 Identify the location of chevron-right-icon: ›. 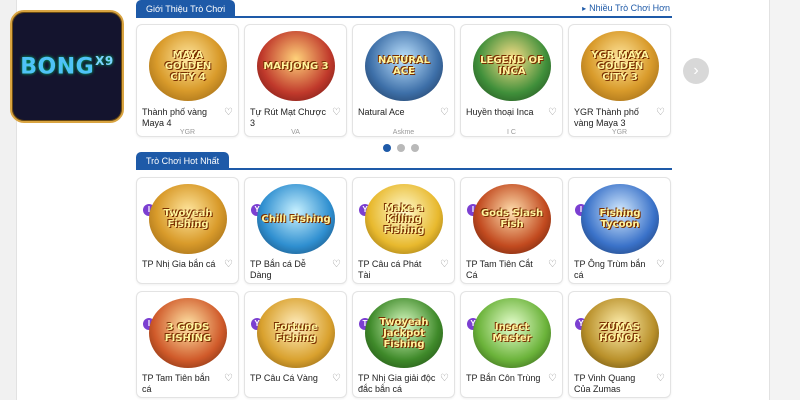
(696, 70).